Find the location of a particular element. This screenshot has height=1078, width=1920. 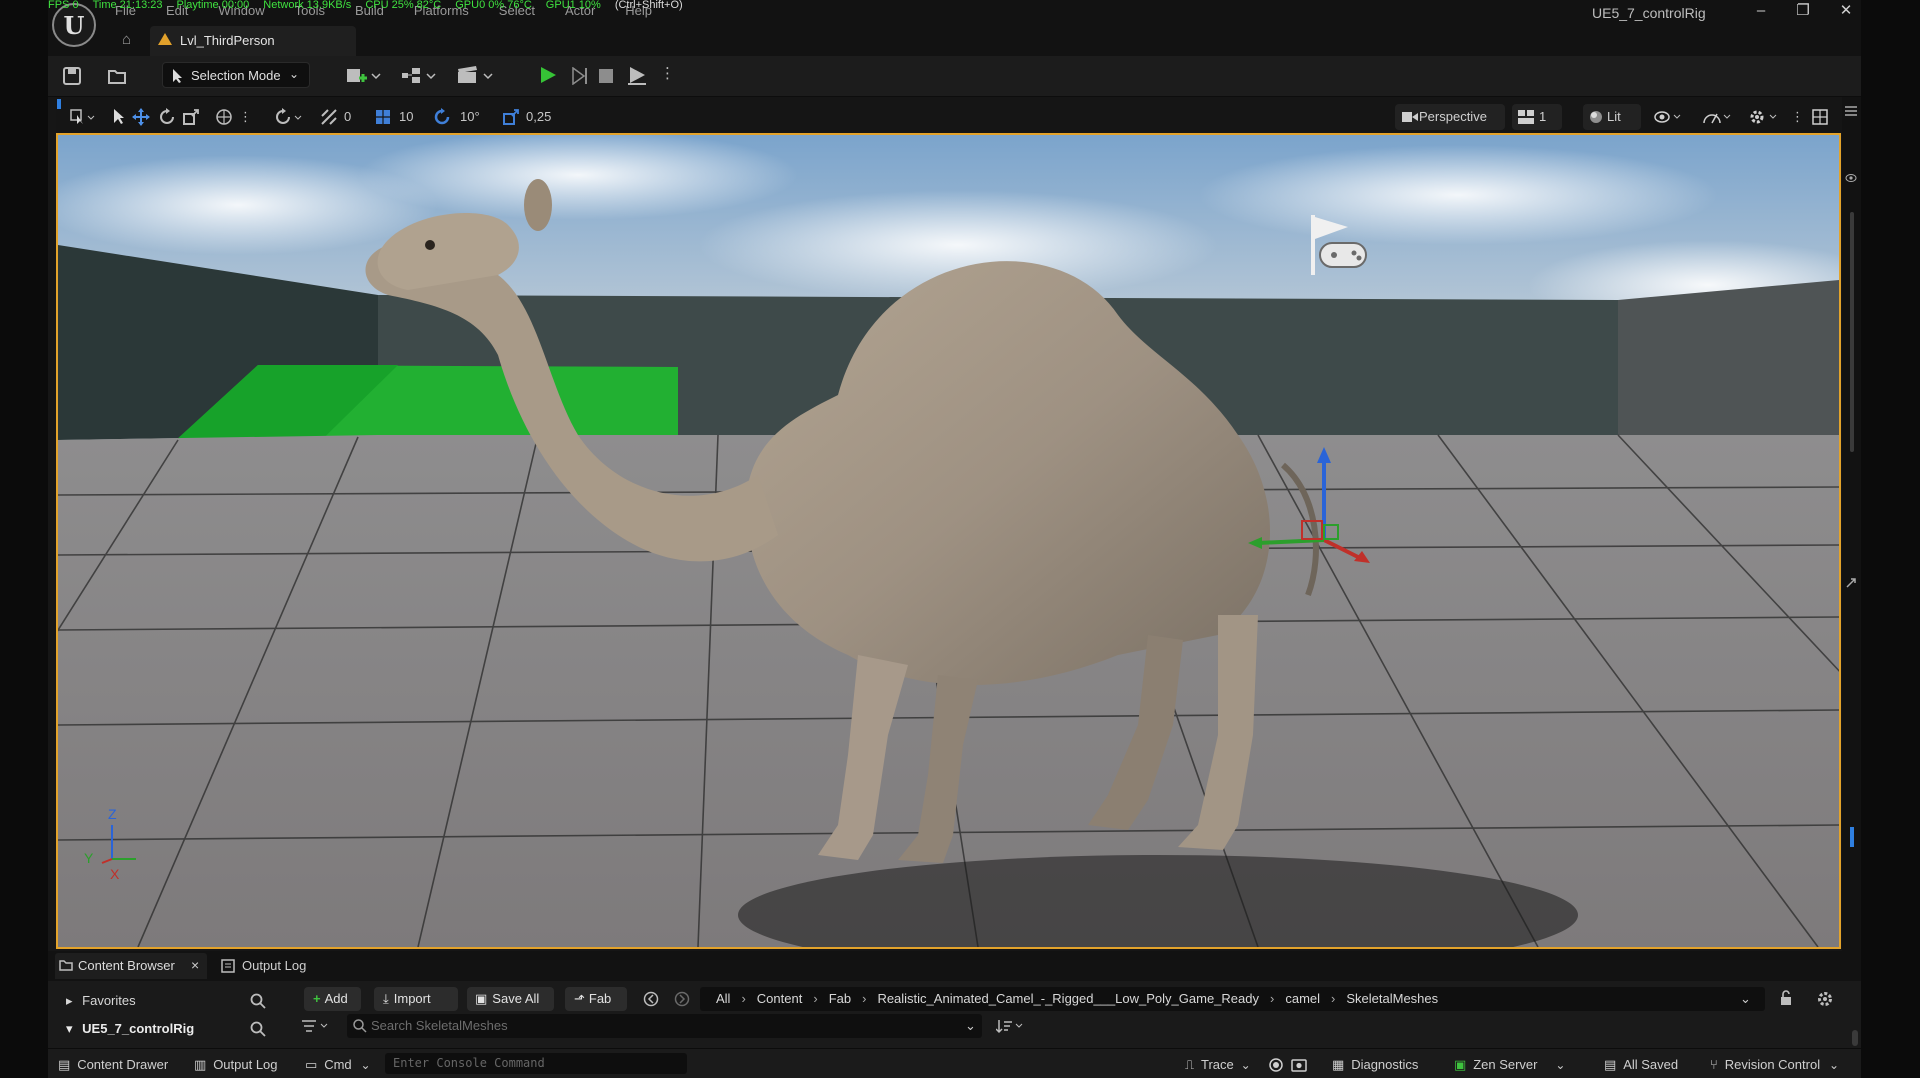

history-back-icon is located at coordinates (651, 999).